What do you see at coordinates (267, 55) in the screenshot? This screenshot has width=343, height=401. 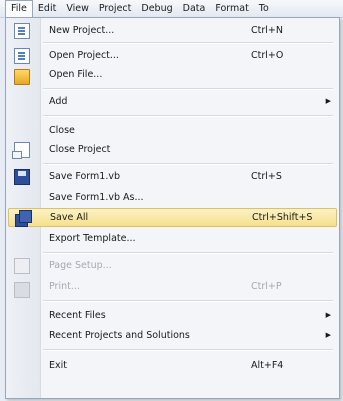 I see `menu-item-shortcut: Ctrl+O` at bounding box center [267, 55].